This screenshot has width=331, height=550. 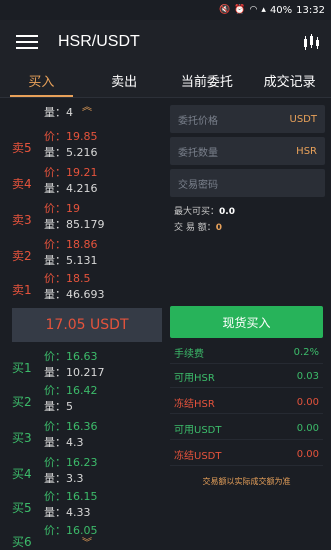 I want to click on status-bar: 🔇 ⏰ ◠ ▴ 40% 13:32, so click(x=165, y=10).